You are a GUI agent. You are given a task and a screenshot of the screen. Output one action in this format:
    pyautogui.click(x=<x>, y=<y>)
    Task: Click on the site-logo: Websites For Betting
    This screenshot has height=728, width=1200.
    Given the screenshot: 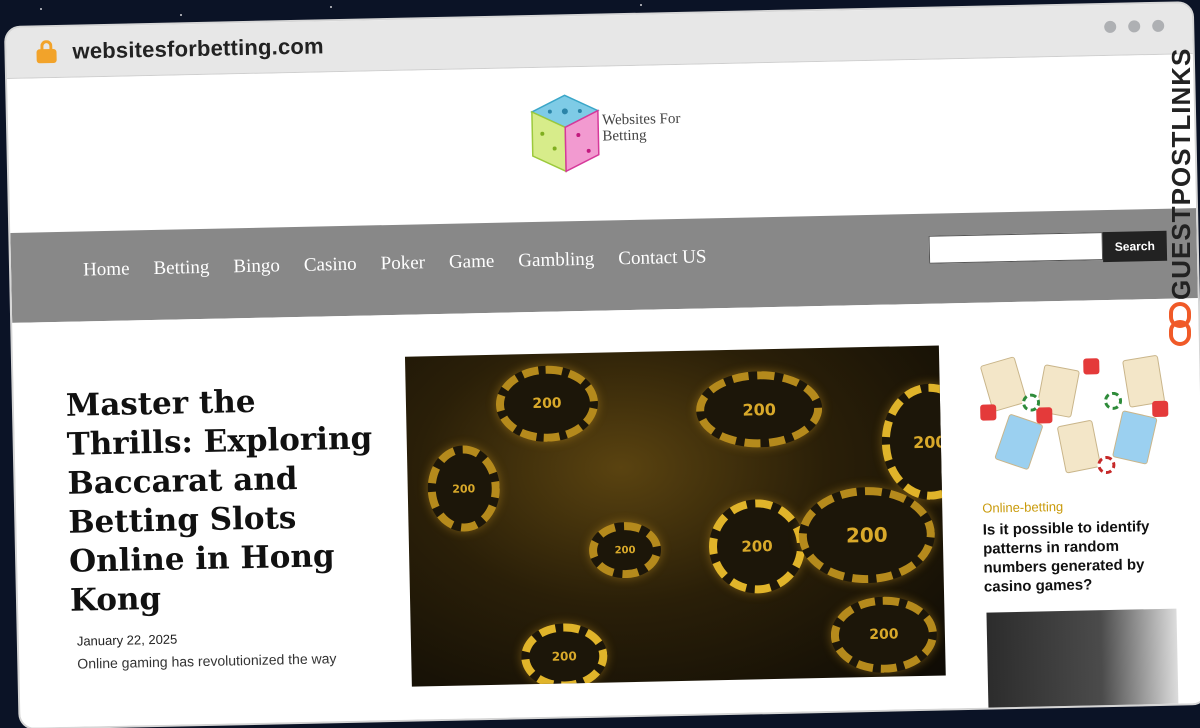 What is the action you would take?
    pyautogui.click(x=615, y=132)
    